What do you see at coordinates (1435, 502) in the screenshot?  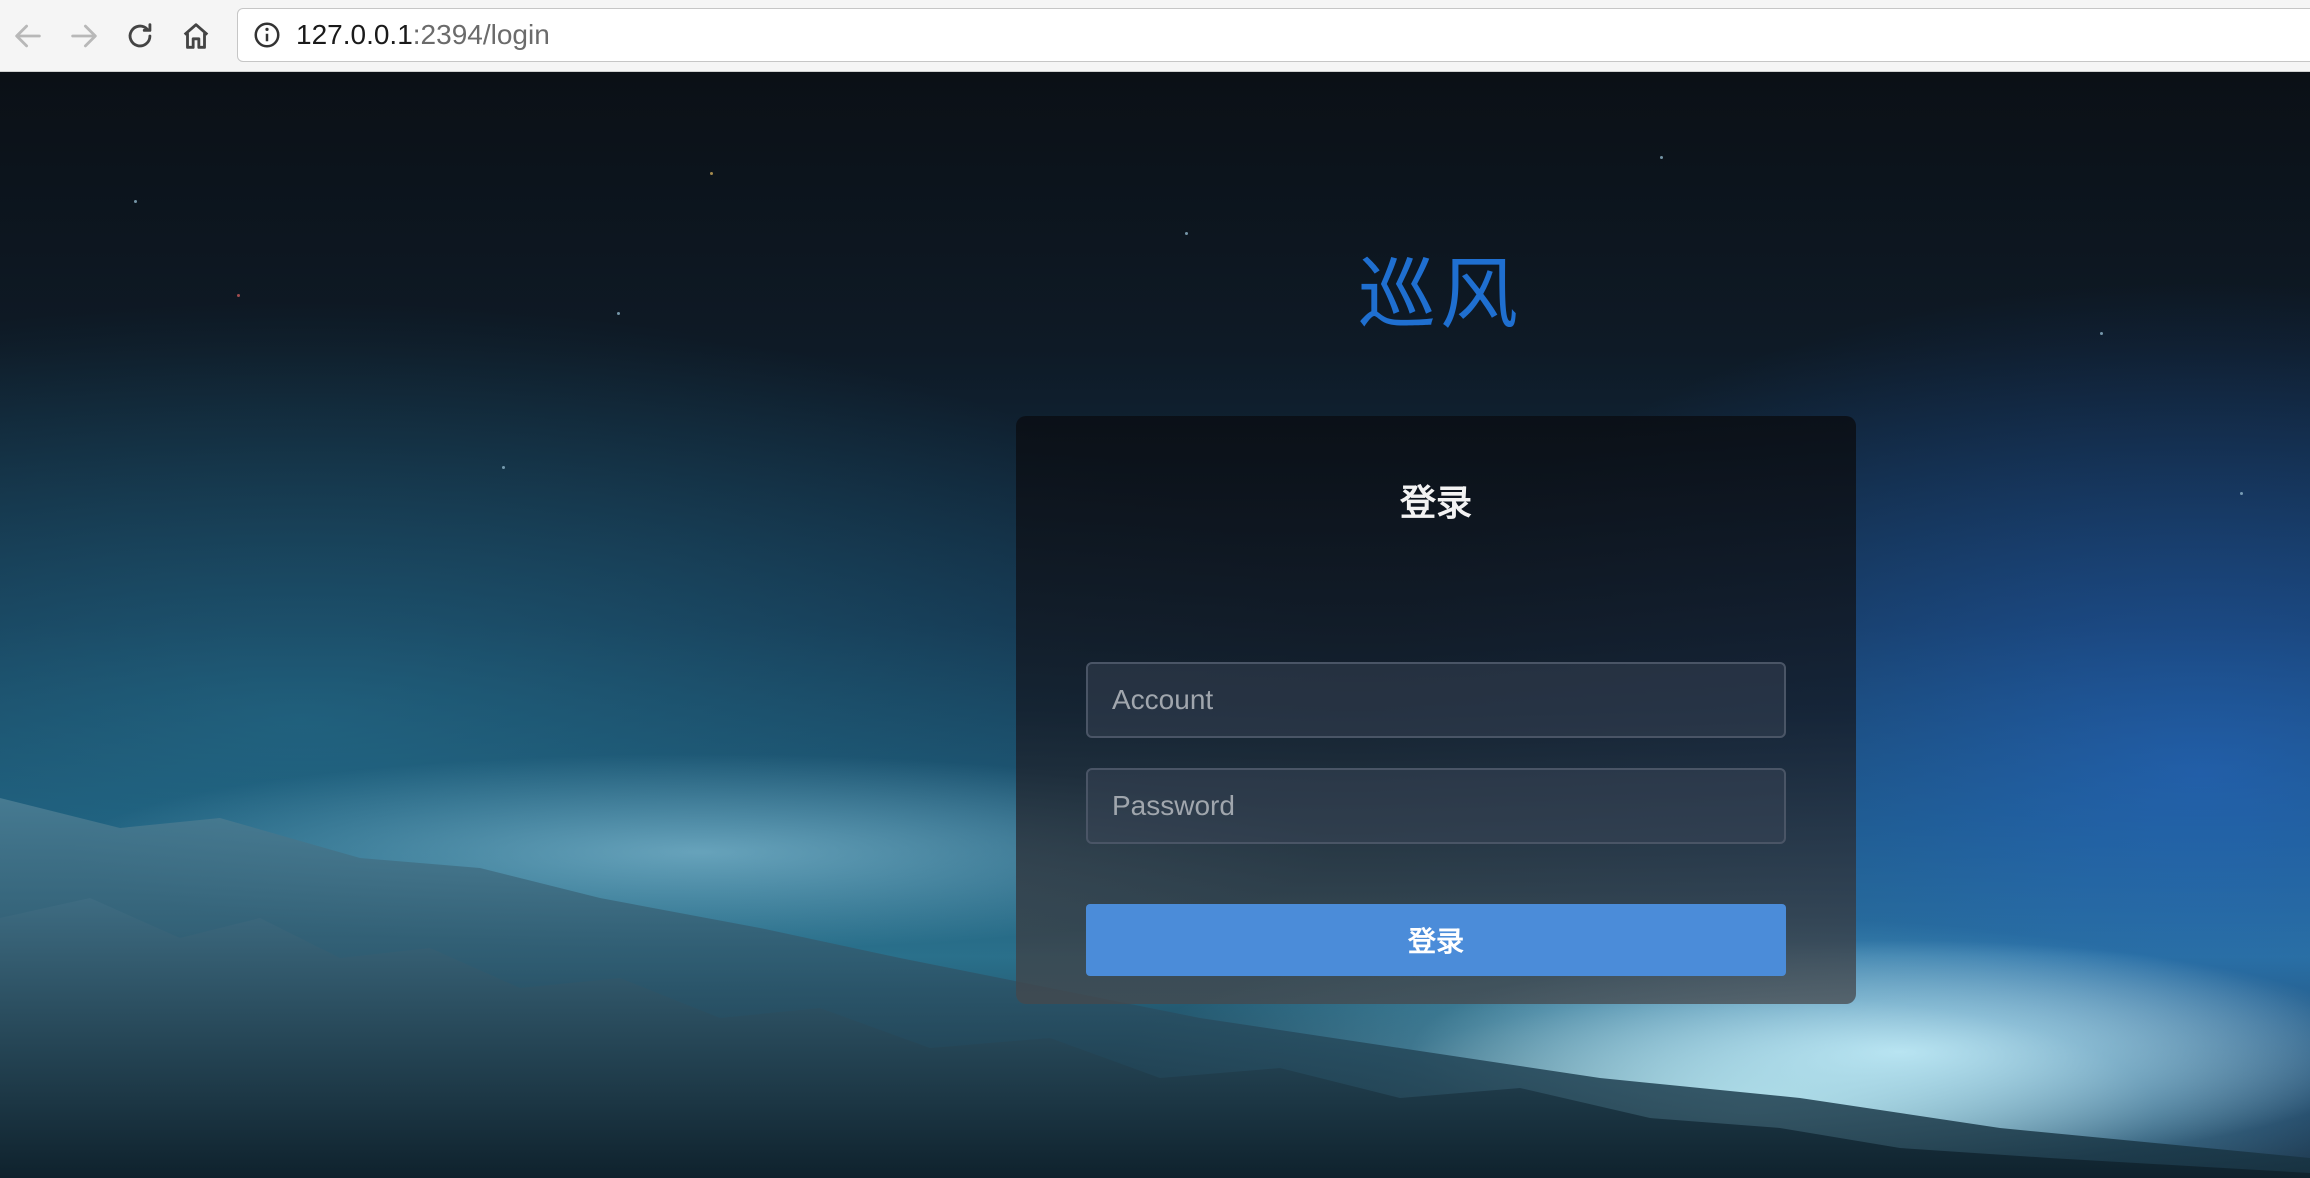 I see `login-title: 登录` at bounding box center [1435, 502].